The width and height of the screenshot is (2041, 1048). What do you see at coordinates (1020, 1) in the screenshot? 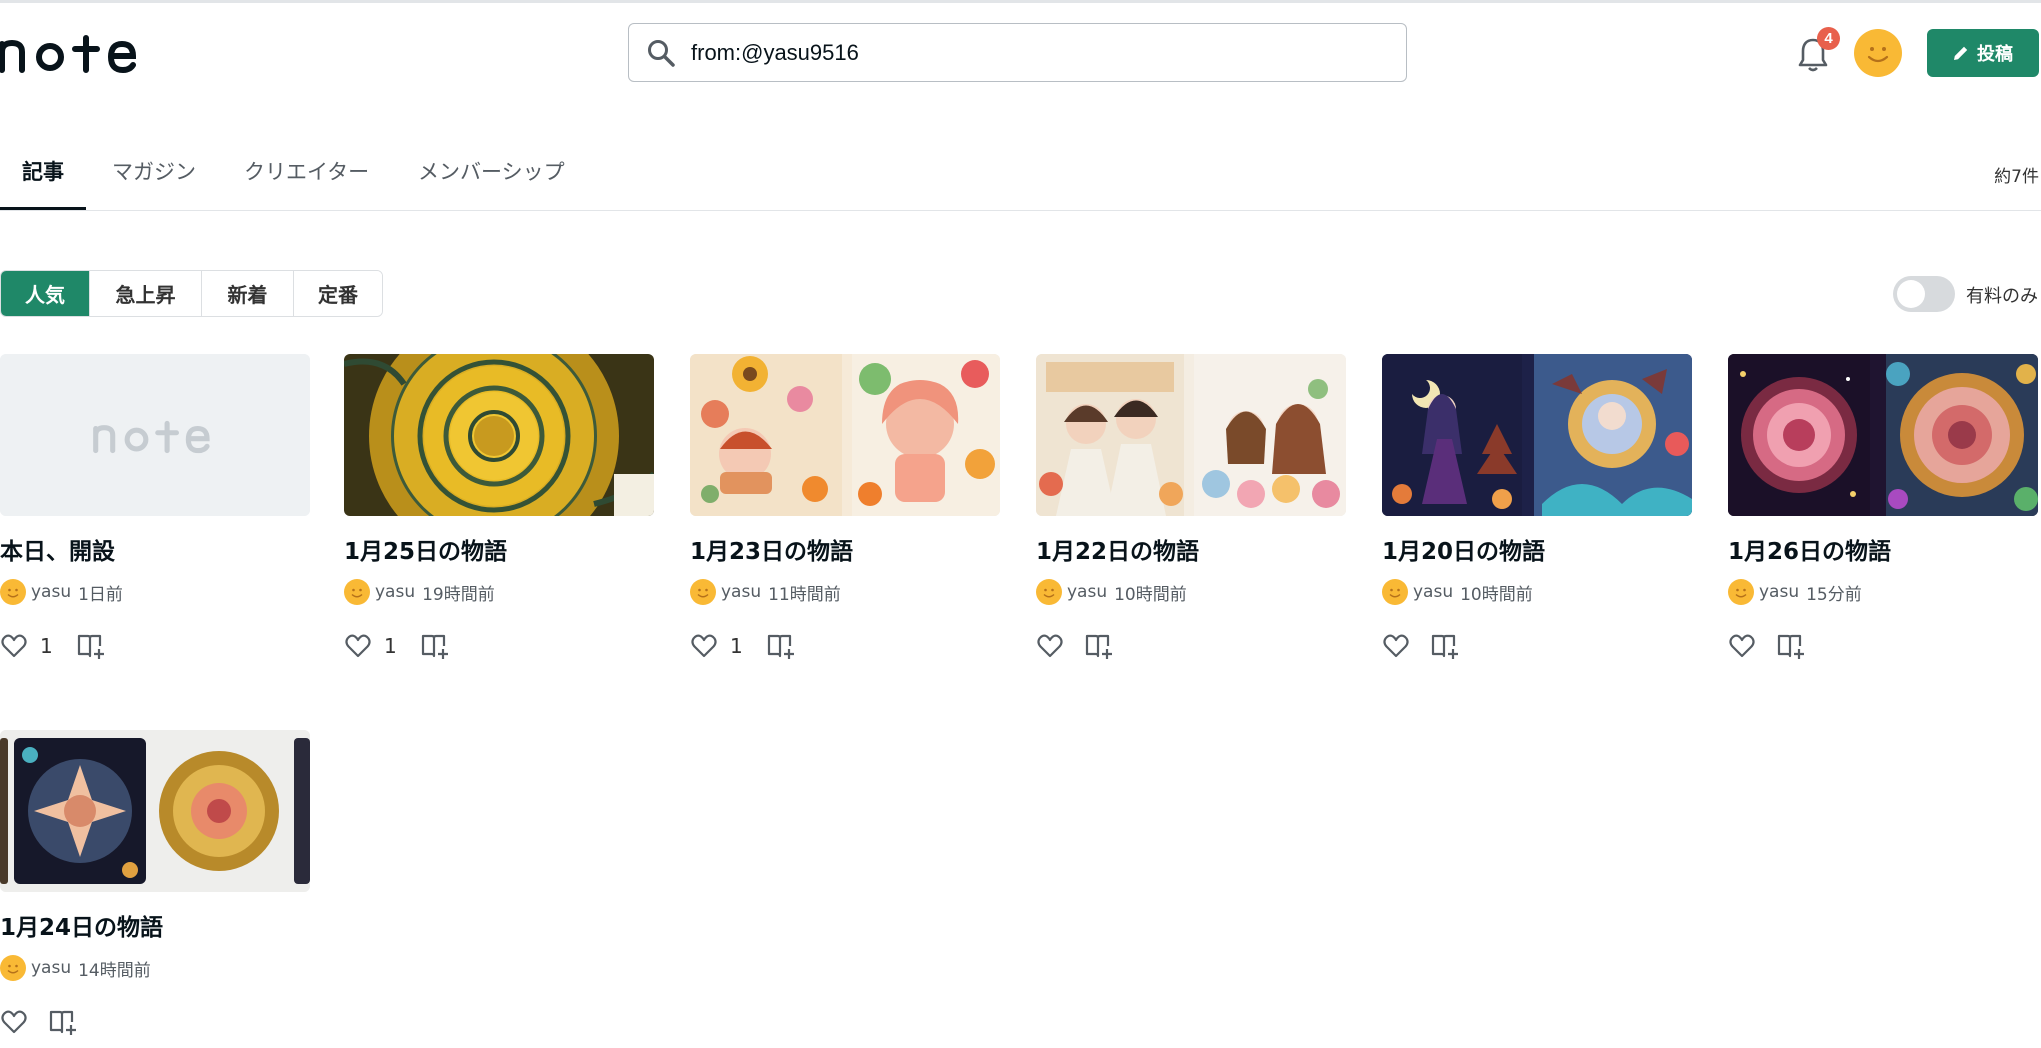
I see `top-border` at bounding box center [1020, 1].